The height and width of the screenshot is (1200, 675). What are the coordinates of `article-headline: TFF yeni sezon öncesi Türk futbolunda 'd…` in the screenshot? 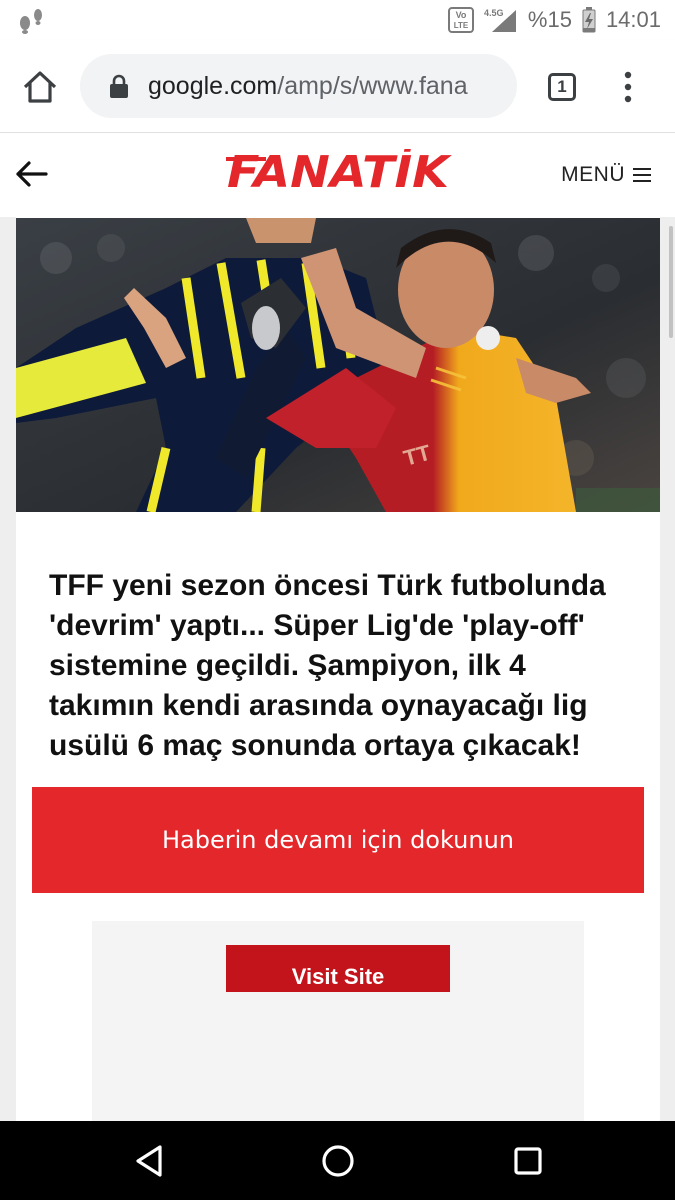 It's located at (327, 665).